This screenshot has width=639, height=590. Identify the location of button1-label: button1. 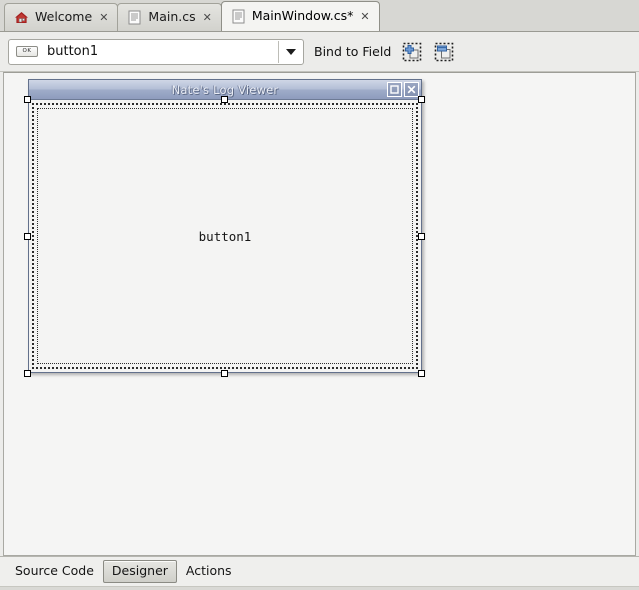
(225, 236).